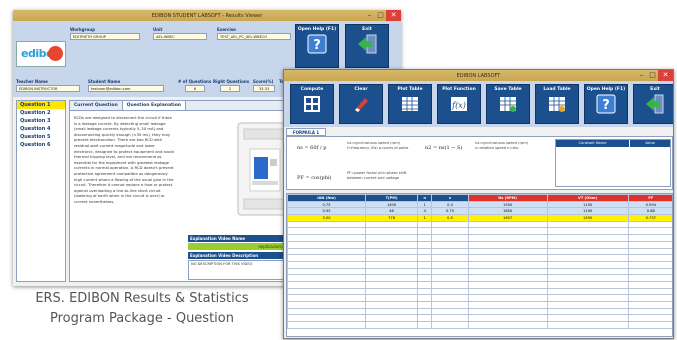  What do you see at coordinates (649, 211) in the screenshot?
I see `table-cell: 0.88` at bounding box center [649, 211].